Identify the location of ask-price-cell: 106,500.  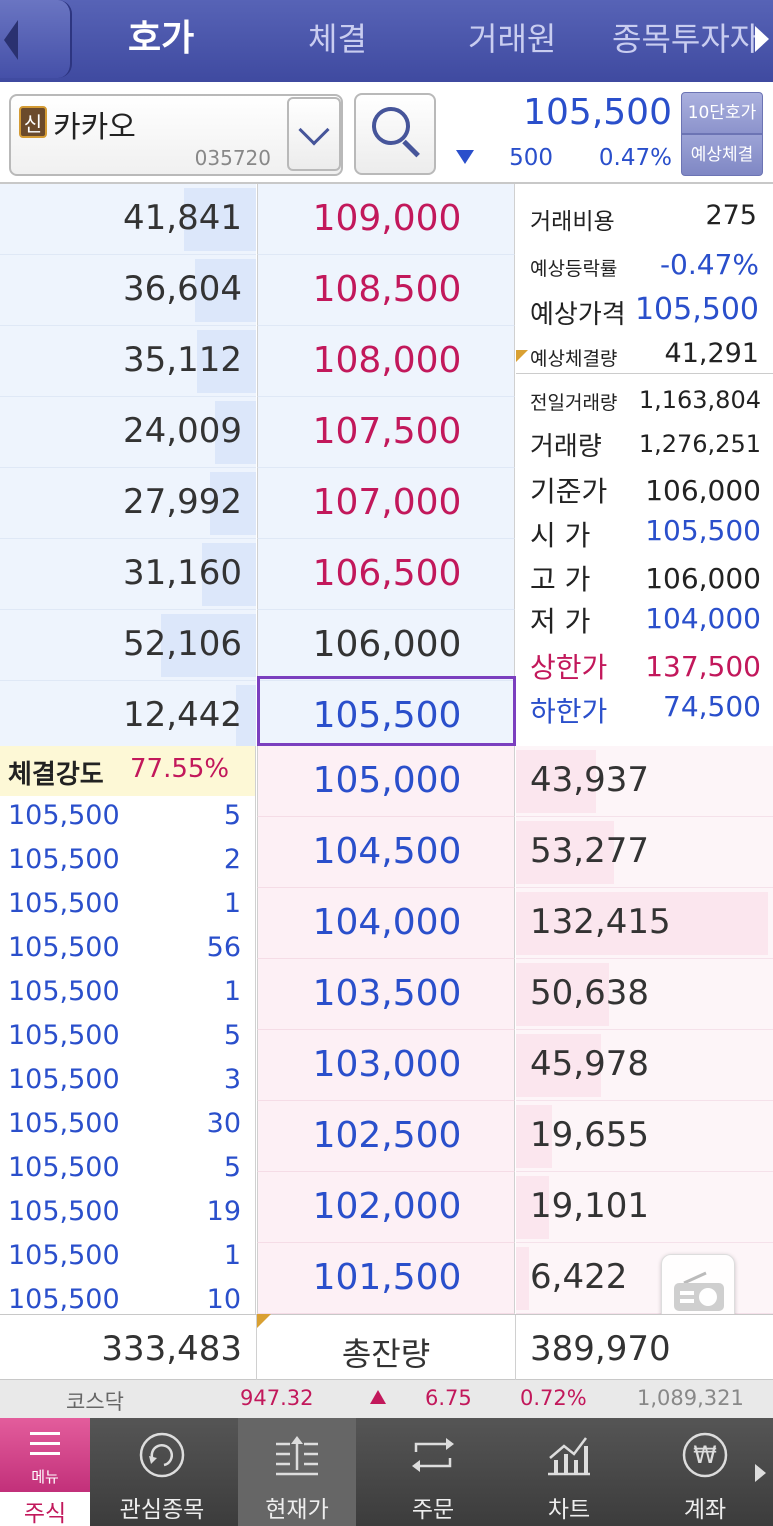
(386, 574).